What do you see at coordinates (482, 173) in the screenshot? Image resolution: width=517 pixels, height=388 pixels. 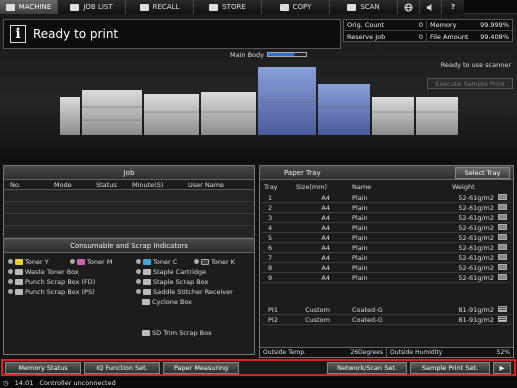 I see `select-tray-button: Select Tray` at bounding box center [482, 173].